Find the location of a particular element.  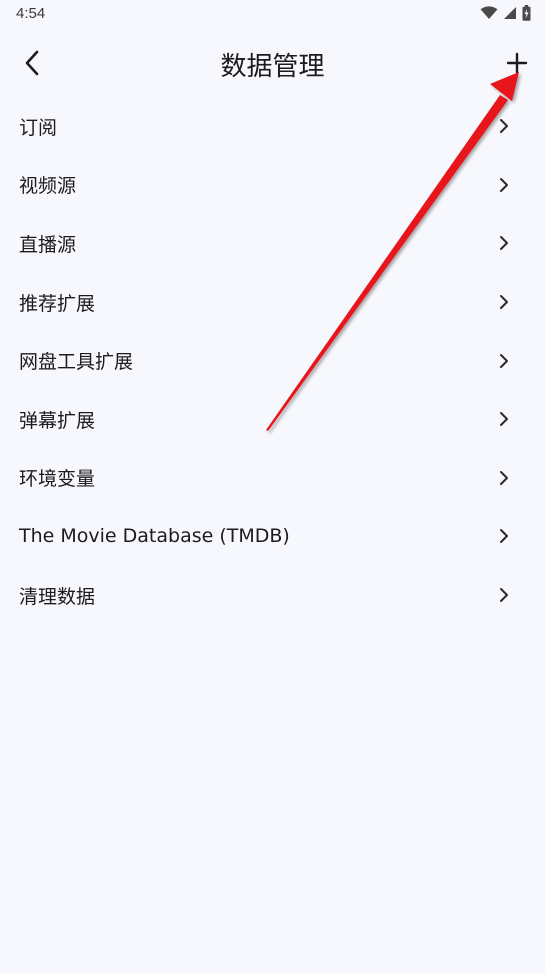

menu-item-environment-variables: 环境变量 is located at coordinates (272, 478).